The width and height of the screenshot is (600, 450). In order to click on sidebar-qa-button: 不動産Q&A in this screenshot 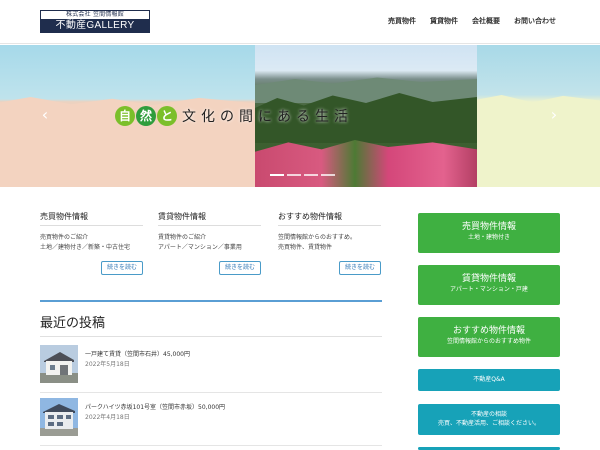, I will do `click(489, 380)`.